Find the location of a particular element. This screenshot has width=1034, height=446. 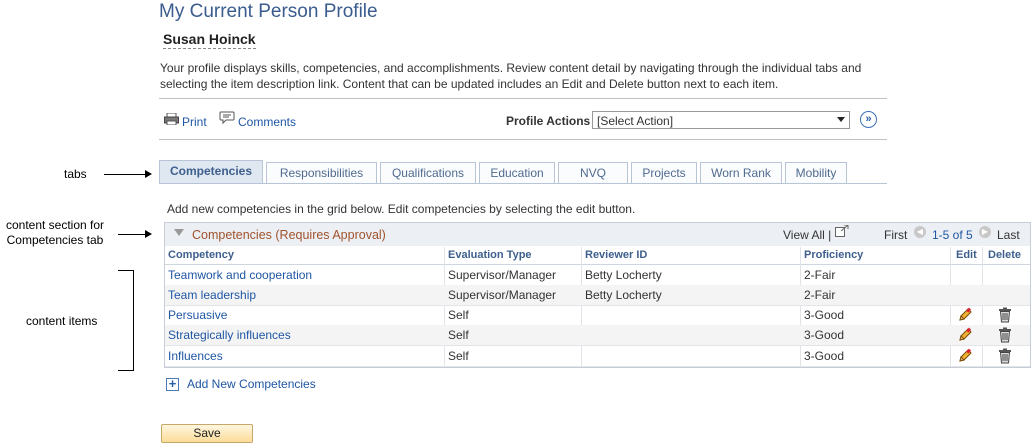

page-title: My Current Person Profile is located at coordinates (268, 11).